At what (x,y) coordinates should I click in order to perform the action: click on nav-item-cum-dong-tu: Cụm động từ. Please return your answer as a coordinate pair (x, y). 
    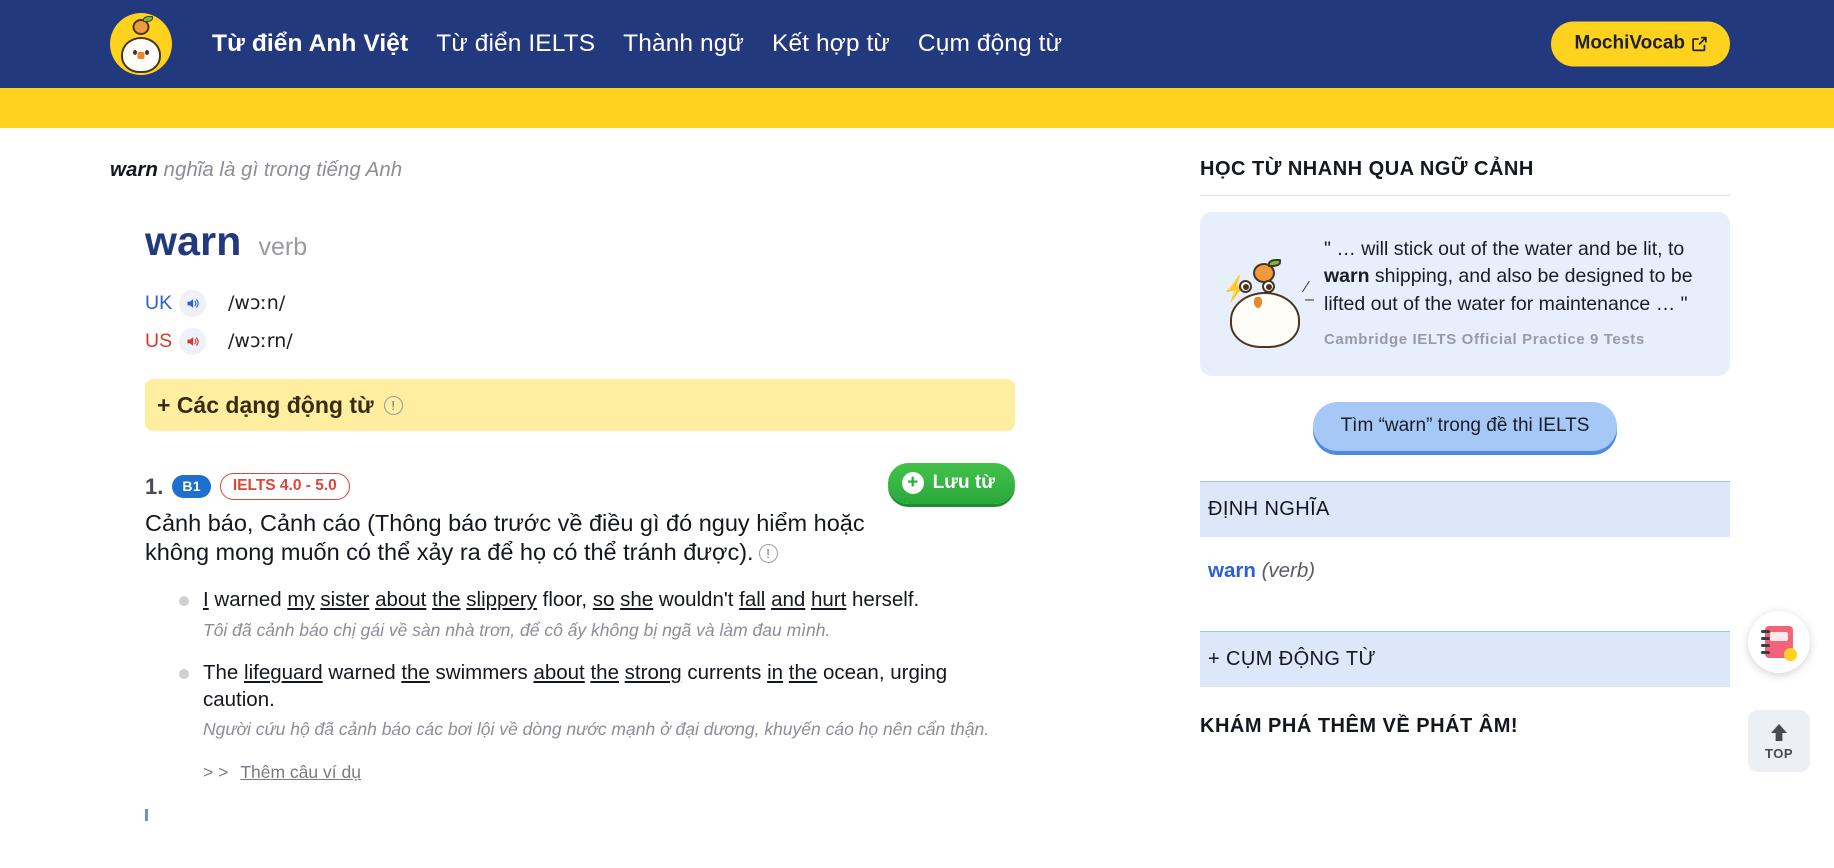
    Looking at the image, I should click on (990, 44).